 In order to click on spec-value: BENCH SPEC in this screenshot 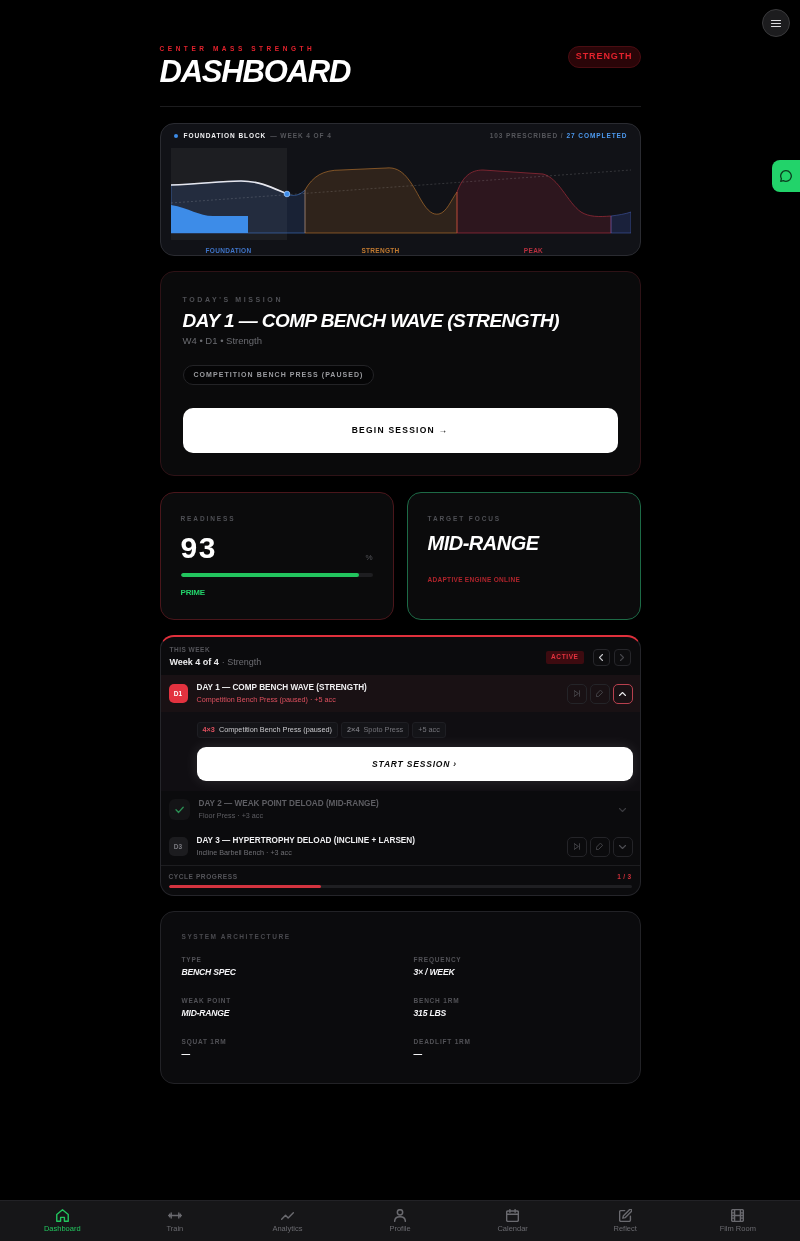, I will do `click(209, 972)`.